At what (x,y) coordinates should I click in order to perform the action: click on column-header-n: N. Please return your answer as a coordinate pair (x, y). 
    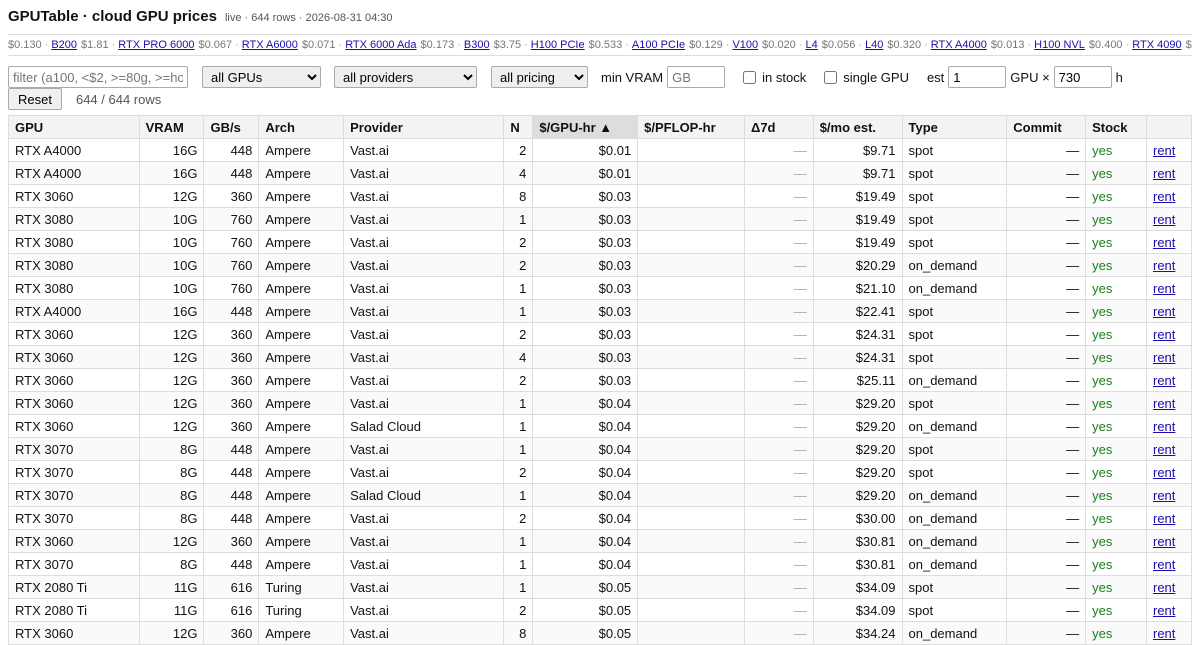
    Looking at the image, I should click on (518, 127).